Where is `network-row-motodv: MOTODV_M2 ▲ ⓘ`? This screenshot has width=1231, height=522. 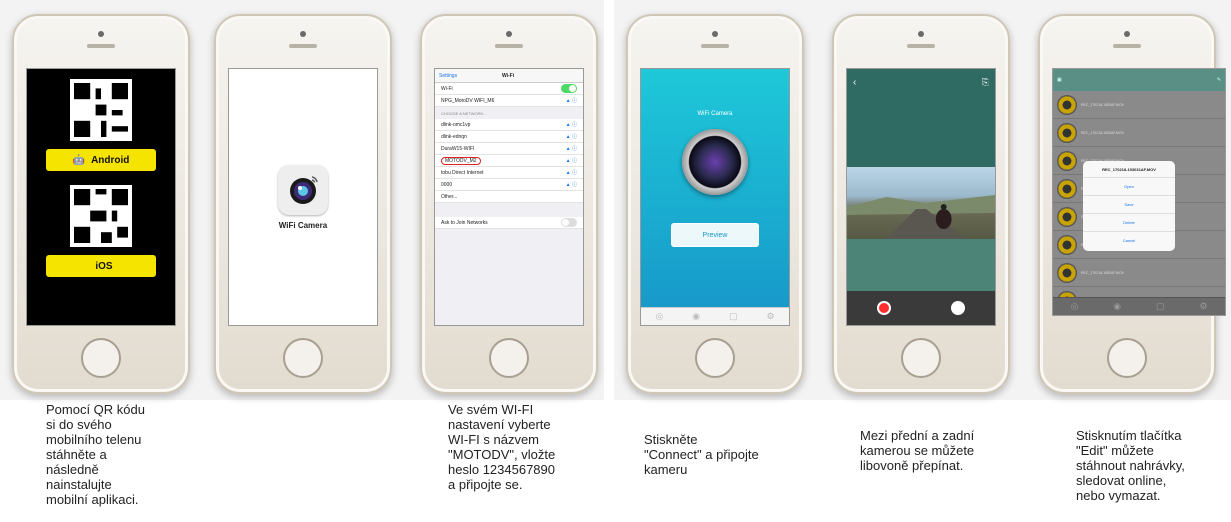
network-row-motodv: MOTODV_M2 ▲ ⓘ is located at coordinates (509, 161).